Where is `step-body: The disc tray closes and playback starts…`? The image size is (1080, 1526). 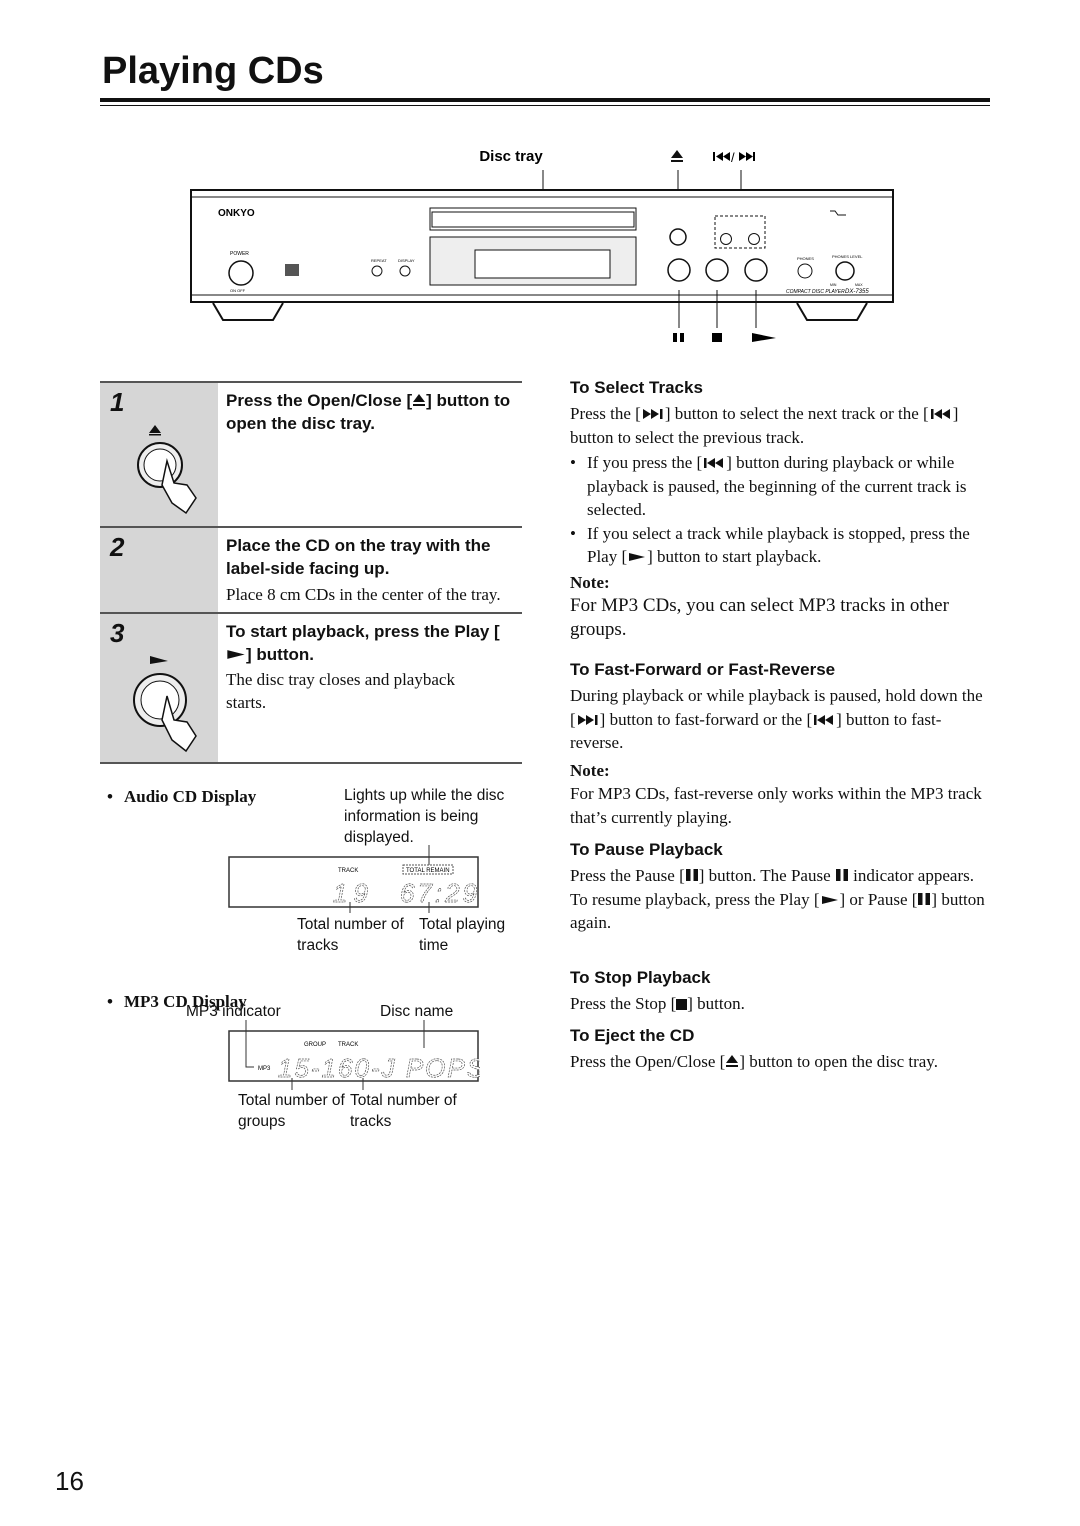 step-body: The disc tray closes and playback starts… is located at coordinates (340, 691).